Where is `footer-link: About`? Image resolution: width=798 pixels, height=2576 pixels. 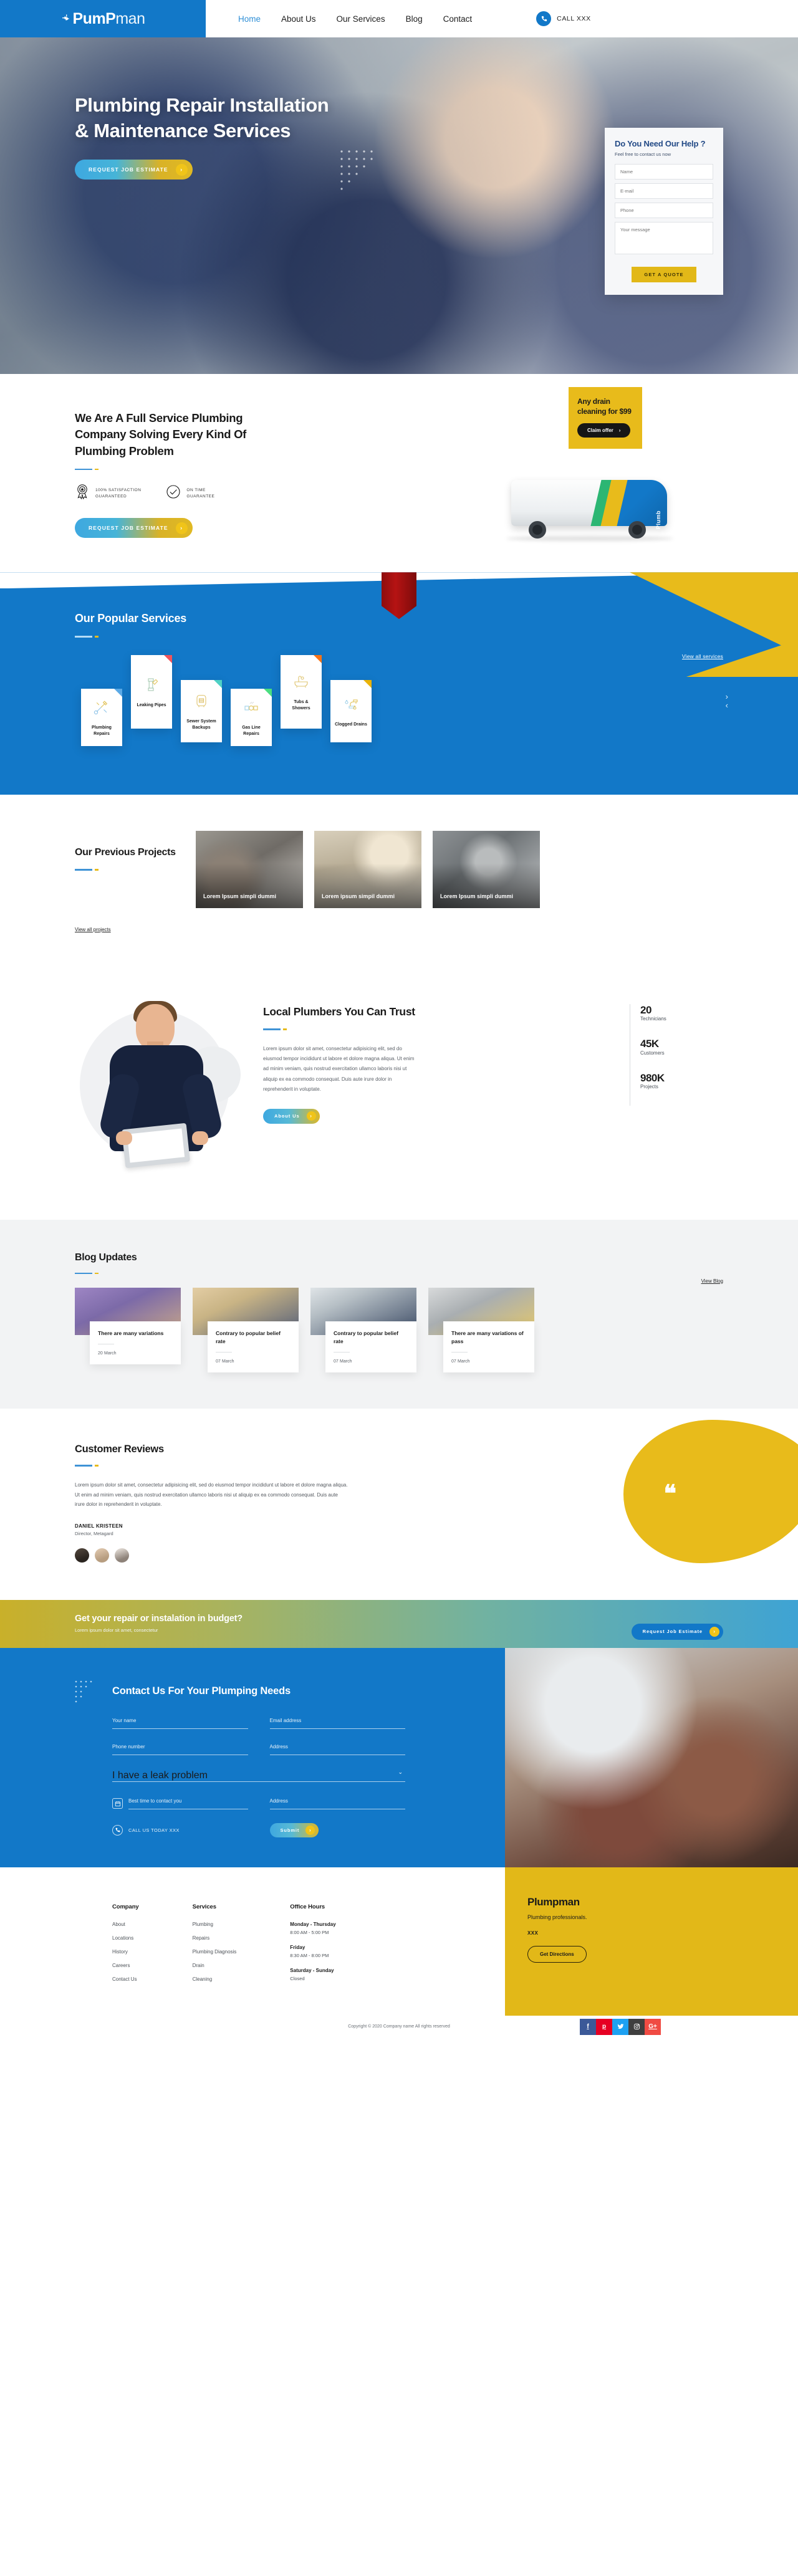
footer-link: About is located at coordinates (125, 1924).